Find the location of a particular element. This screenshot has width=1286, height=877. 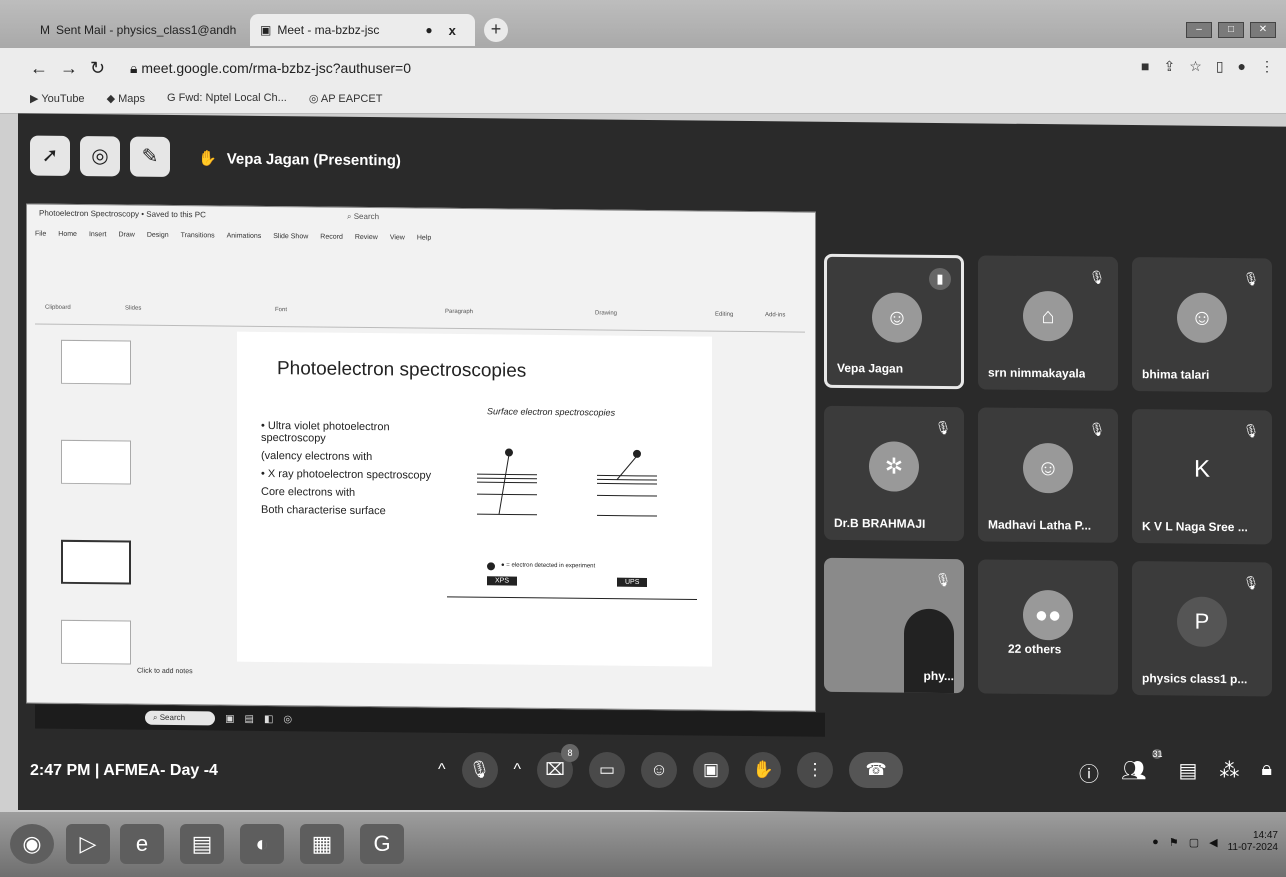

tab-gmail: M Sent Mail - physics_class1@andh x is located at coordinates (150, 30).